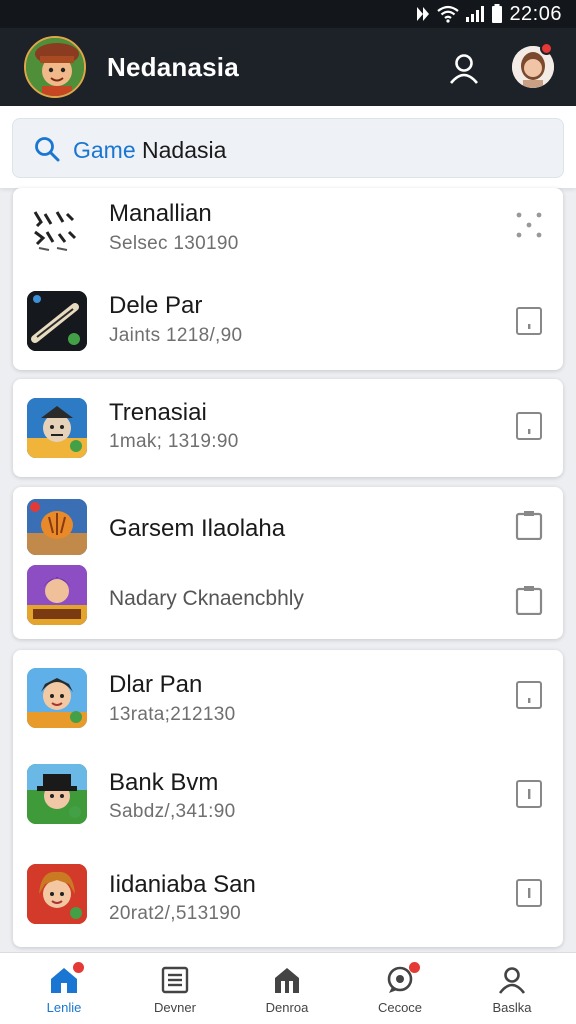  What do you see at coordinates (287, 980) in the screenshot?
I see `store-icon` at bounding box center [287, 980].